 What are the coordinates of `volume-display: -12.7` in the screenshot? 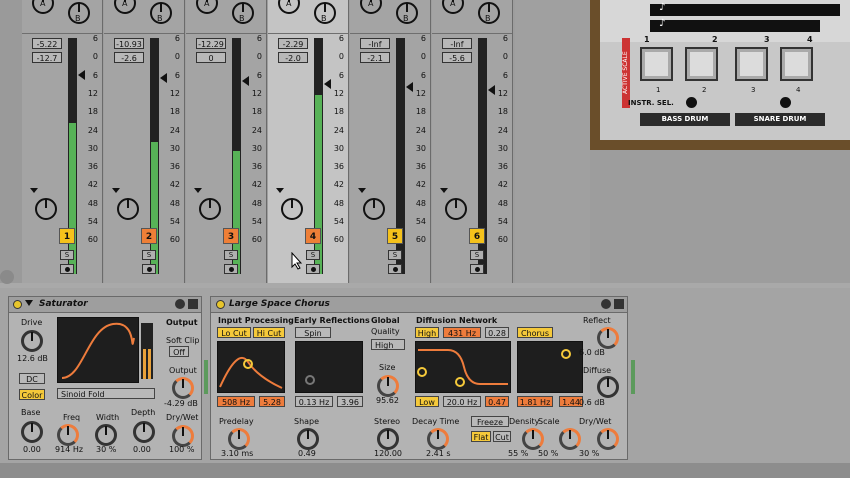 It's located at (47, 57).